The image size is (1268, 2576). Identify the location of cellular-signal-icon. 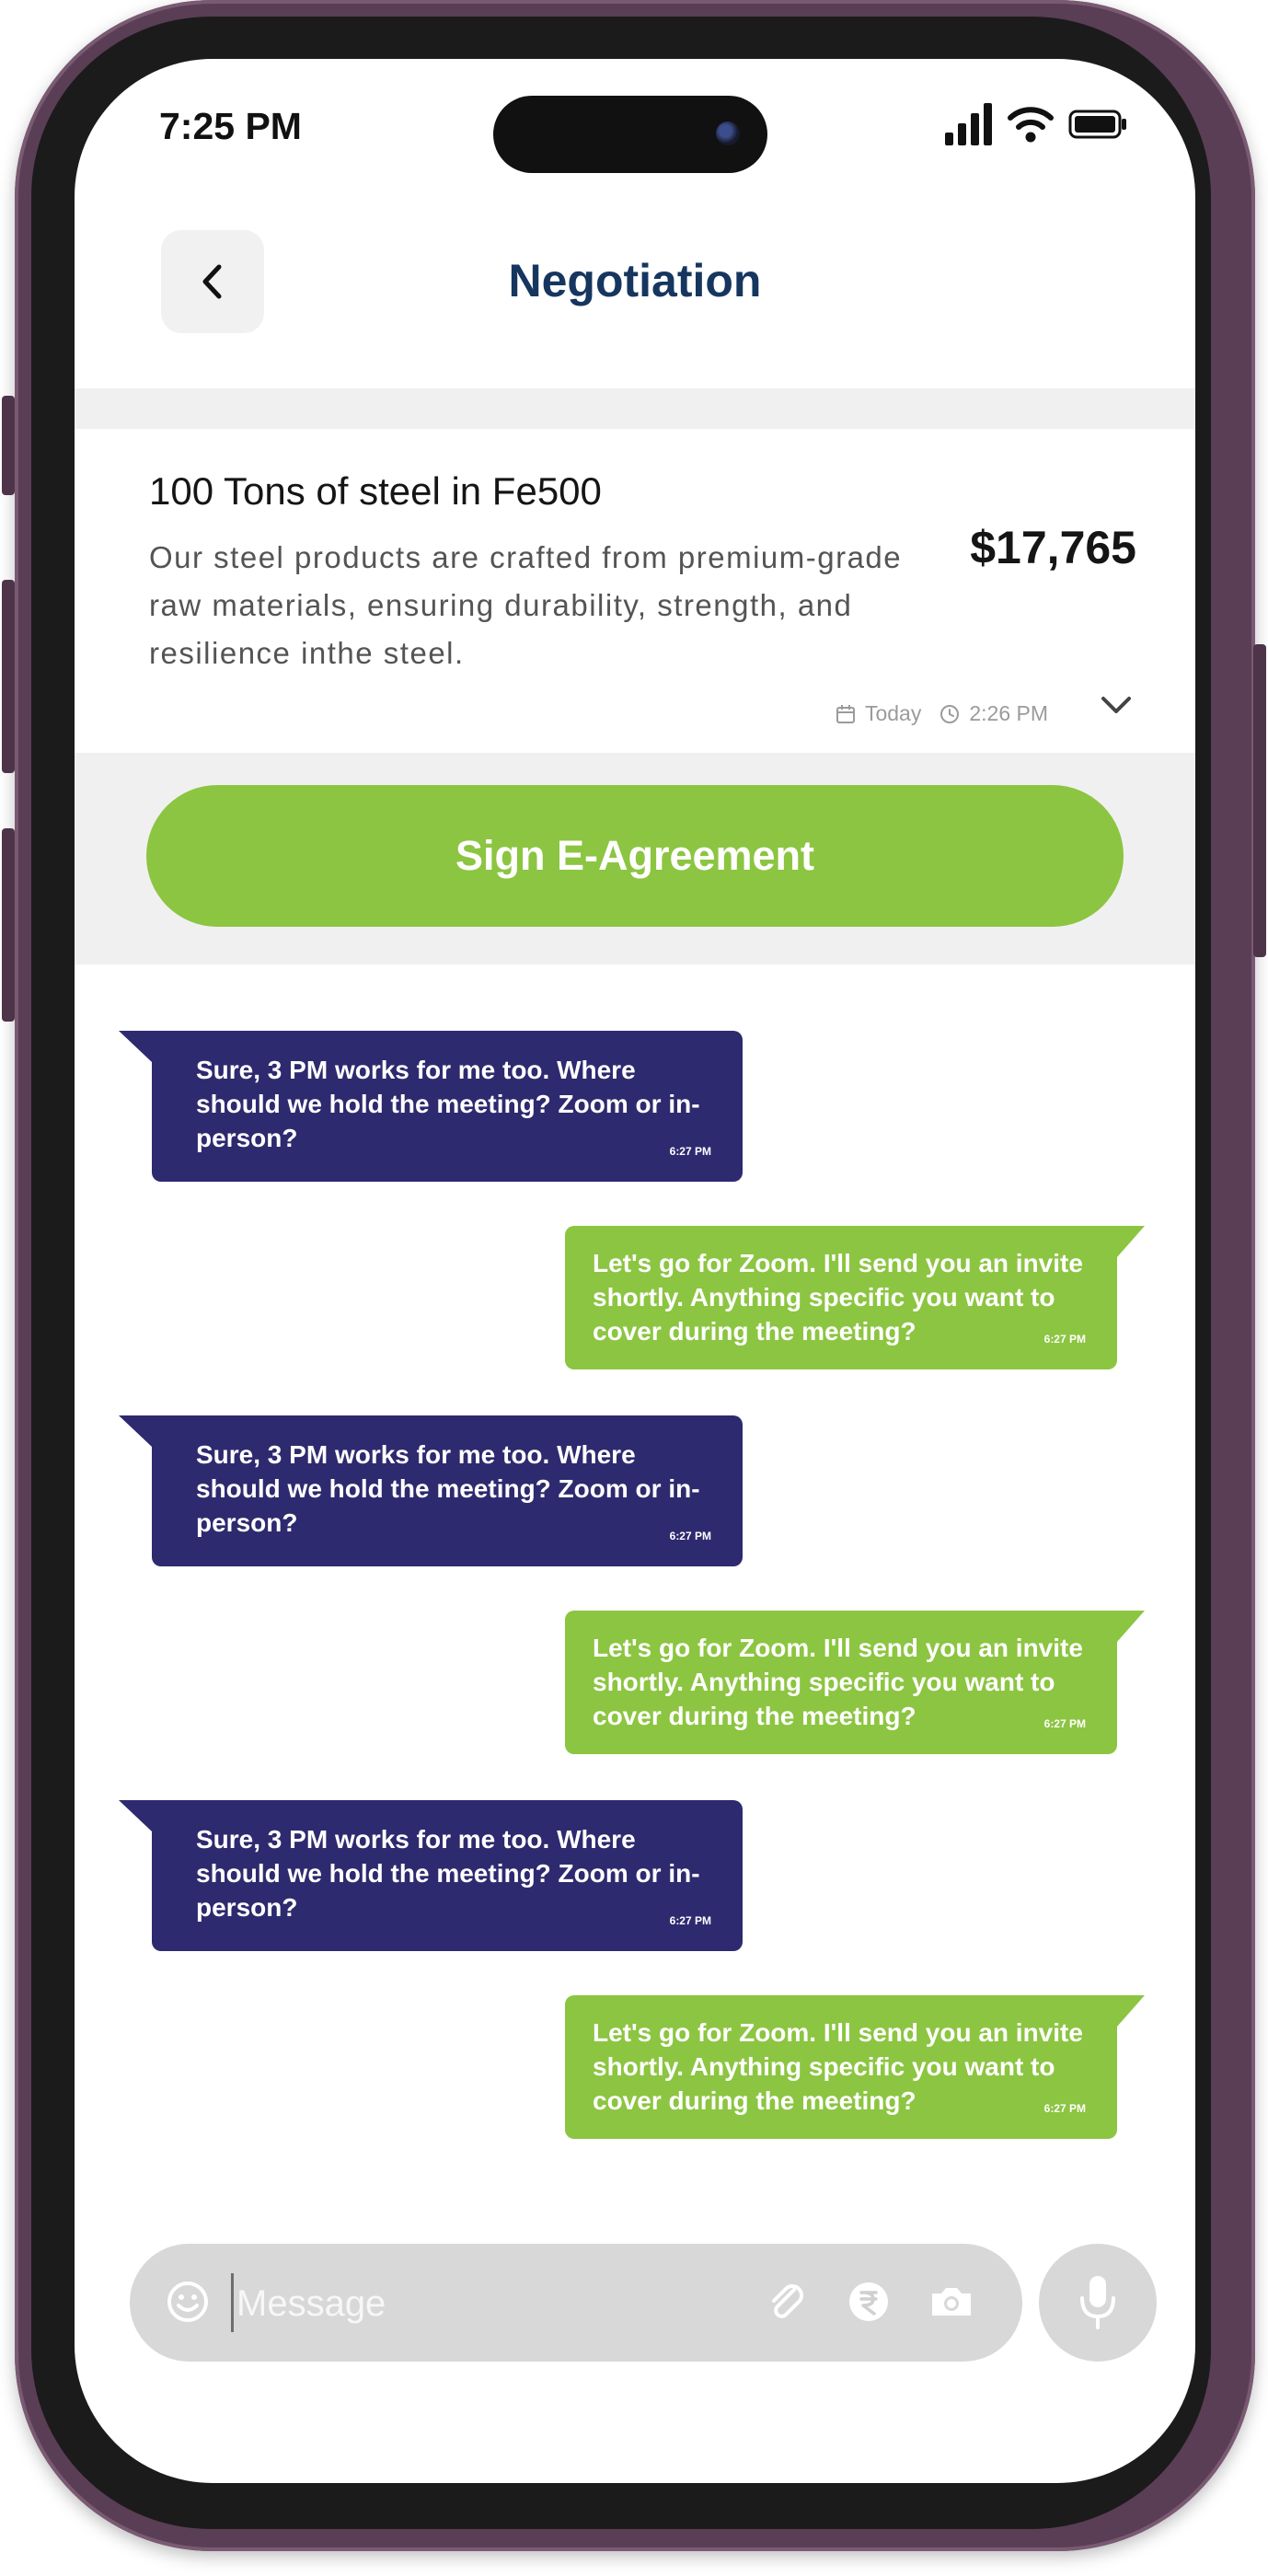
(968, 124).